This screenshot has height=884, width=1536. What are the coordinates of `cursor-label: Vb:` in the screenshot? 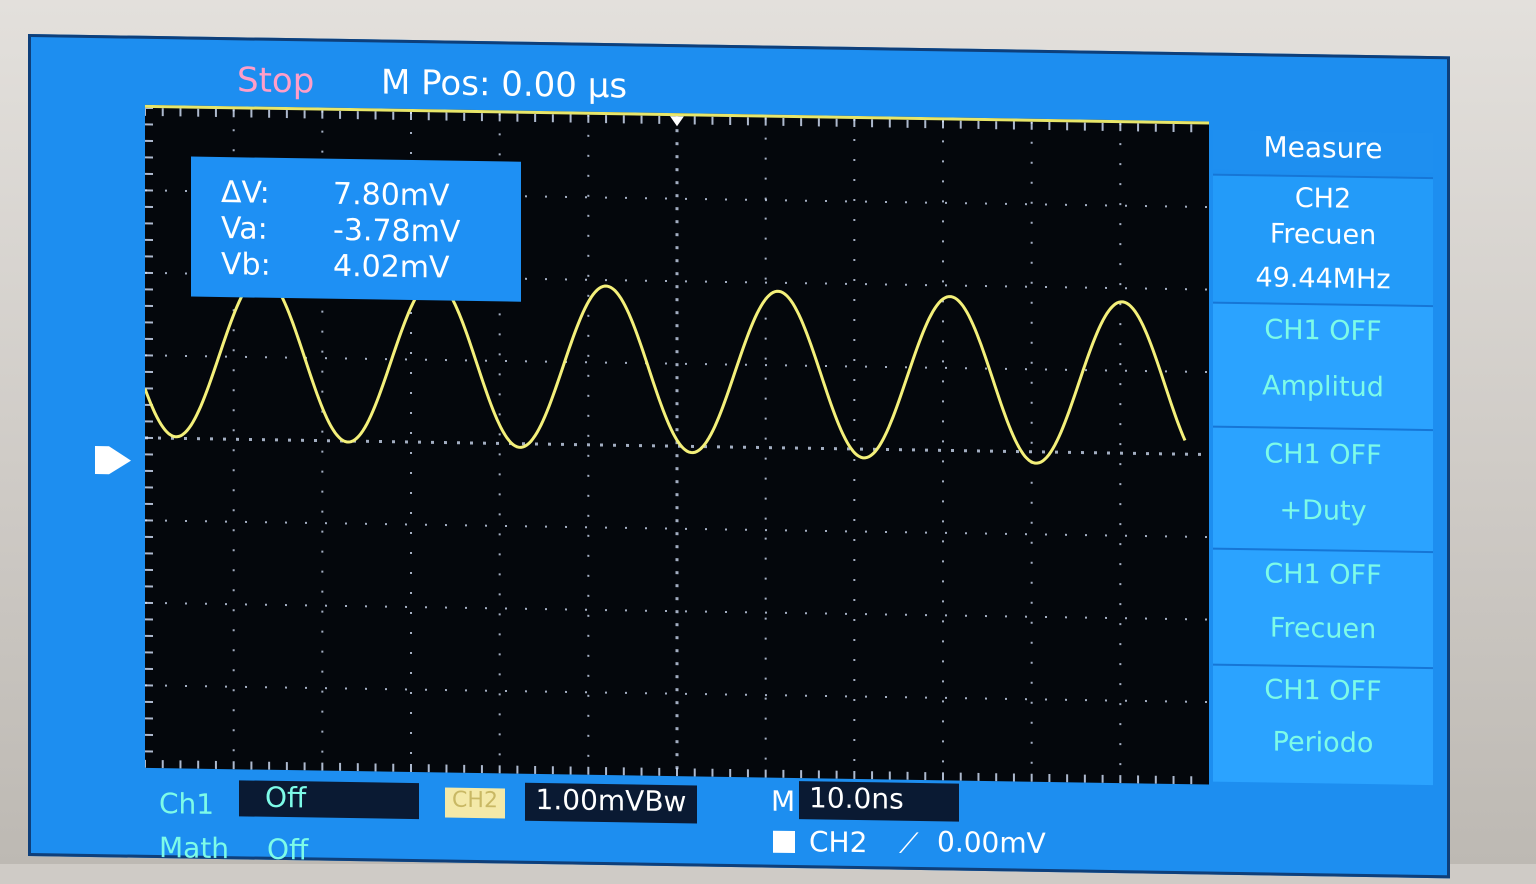 It's located at (246, 265).